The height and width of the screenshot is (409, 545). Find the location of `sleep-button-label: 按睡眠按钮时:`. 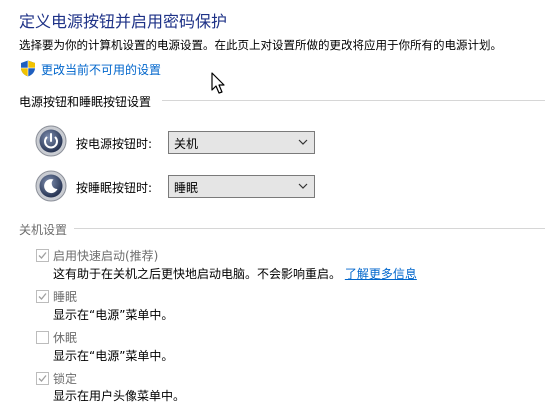

sleep-button-label: 按睡眠按钮时: is located at coordinates (114, 188).